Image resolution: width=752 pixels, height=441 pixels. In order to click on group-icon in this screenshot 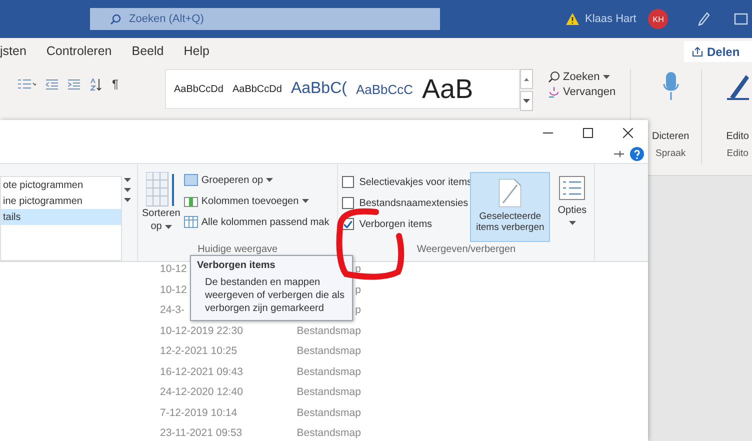, I will do `click(191, 180)`.